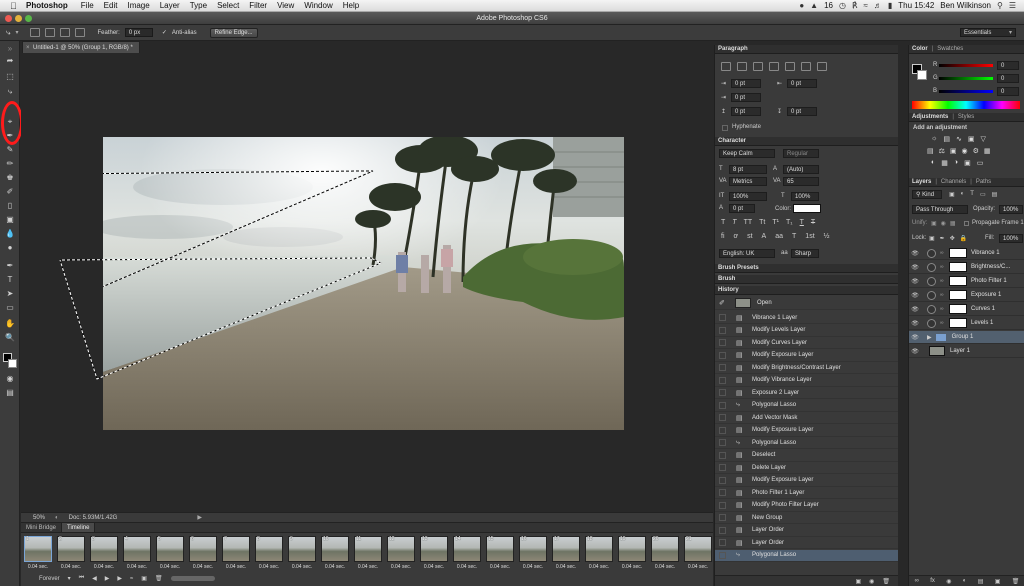 This screenshot has width=1024, height=586. I want to click on smart-object-filter-icon: ▤, so click(995, 194).